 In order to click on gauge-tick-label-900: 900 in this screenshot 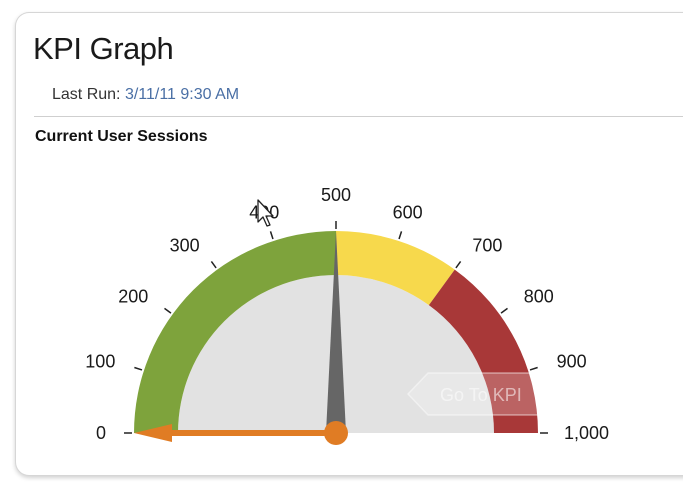, I will do `click(572, 361)`.